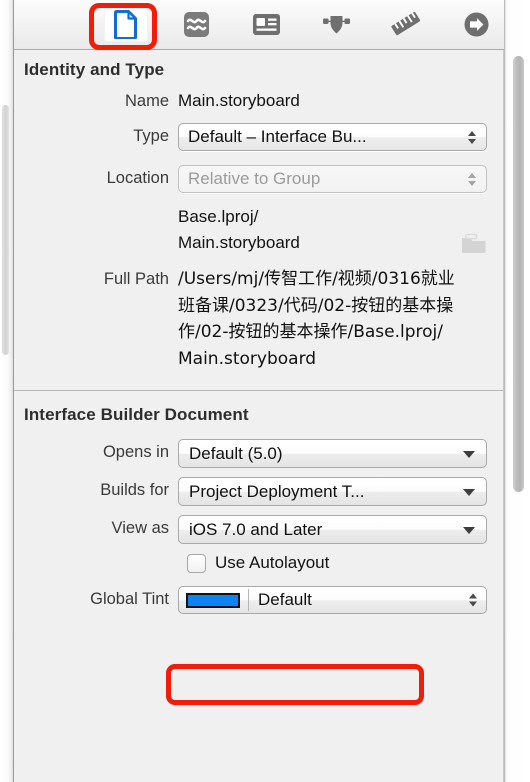 Image resolution: width=530 pixels, height=782 pixels. I want to click on tab-identity-inspector, so click(266, 25).